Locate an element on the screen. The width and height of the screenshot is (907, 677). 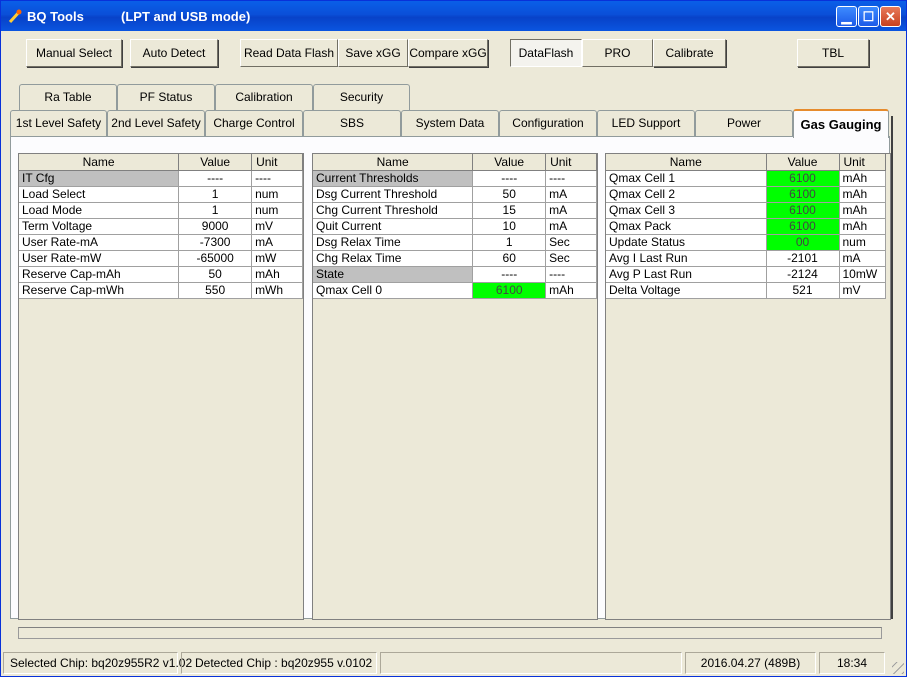
param-value-cell: 15 is located at coordinates (509, 210).